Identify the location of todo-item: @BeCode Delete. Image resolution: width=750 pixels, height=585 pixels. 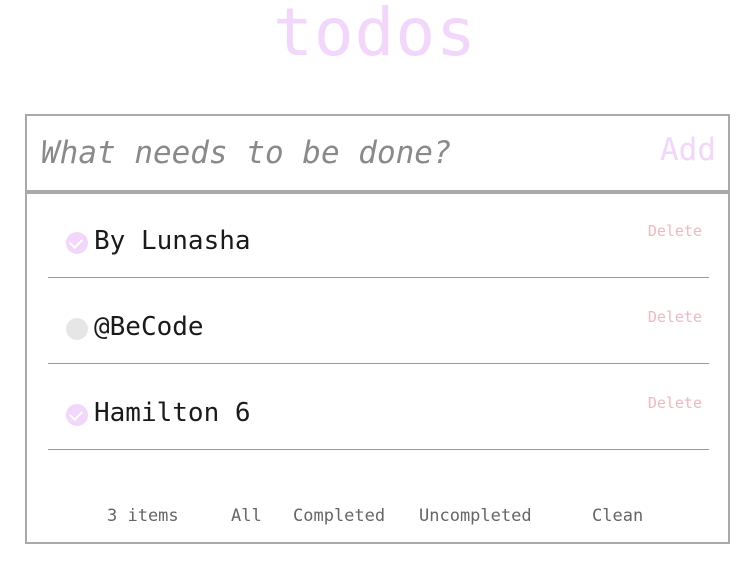
(378, 321).